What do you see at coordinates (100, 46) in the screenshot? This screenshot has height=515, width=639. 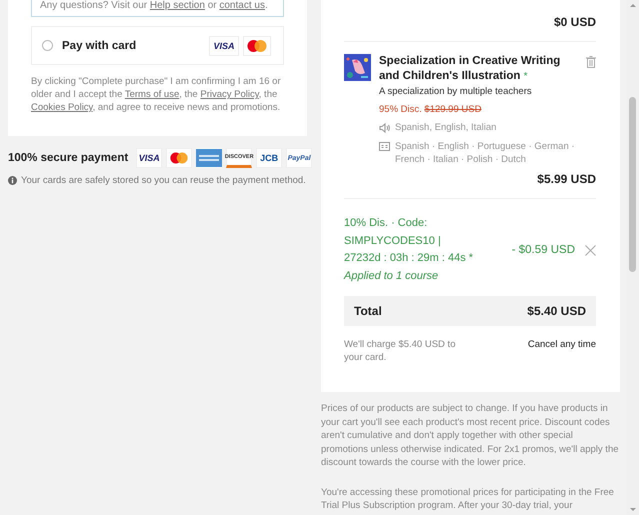 I see `option-label: Pay with card` at bounding box center [100, 46].